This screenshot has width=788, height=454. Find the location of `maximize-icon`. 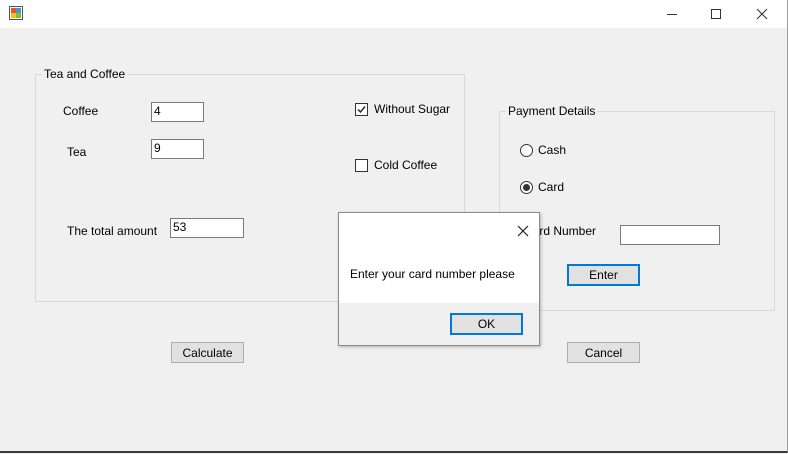

maximize-icon is located at coordinates (716, 14).